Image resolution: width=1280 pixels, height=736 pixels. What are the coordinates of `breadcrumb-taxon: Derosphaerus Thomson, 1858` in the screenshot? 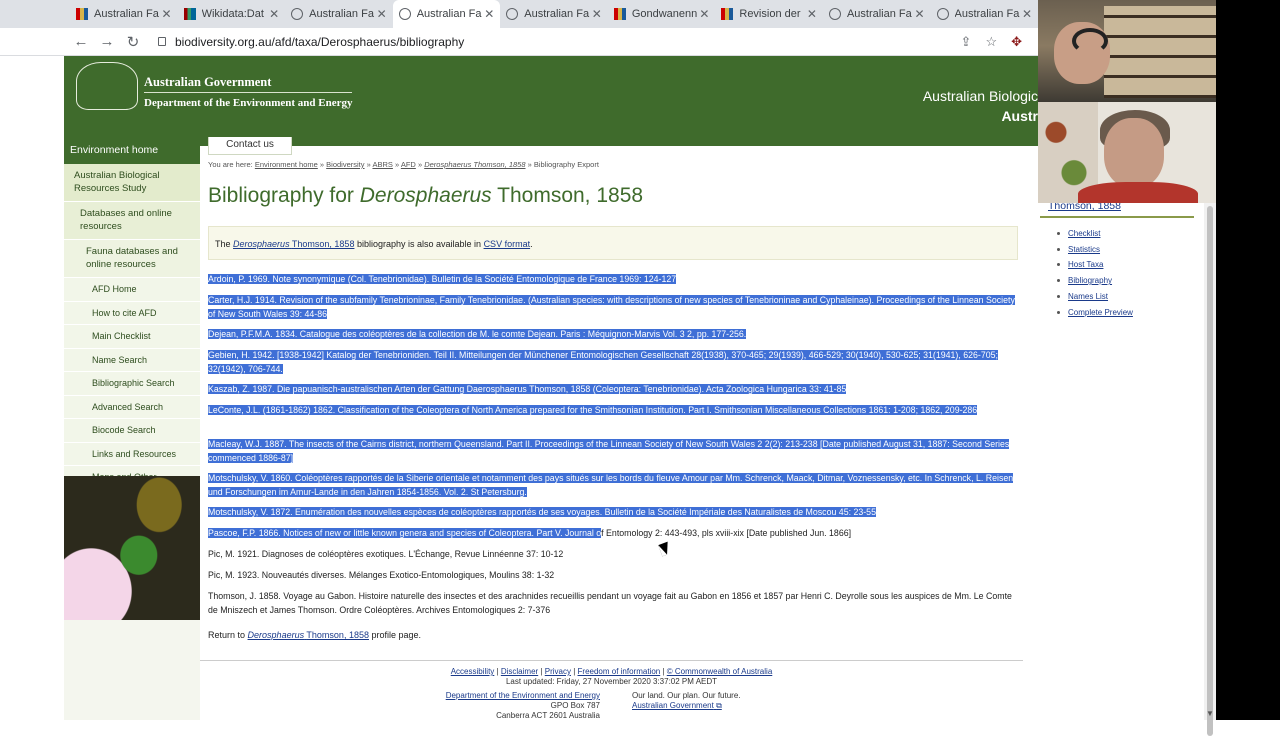 It's located at (474, 164).